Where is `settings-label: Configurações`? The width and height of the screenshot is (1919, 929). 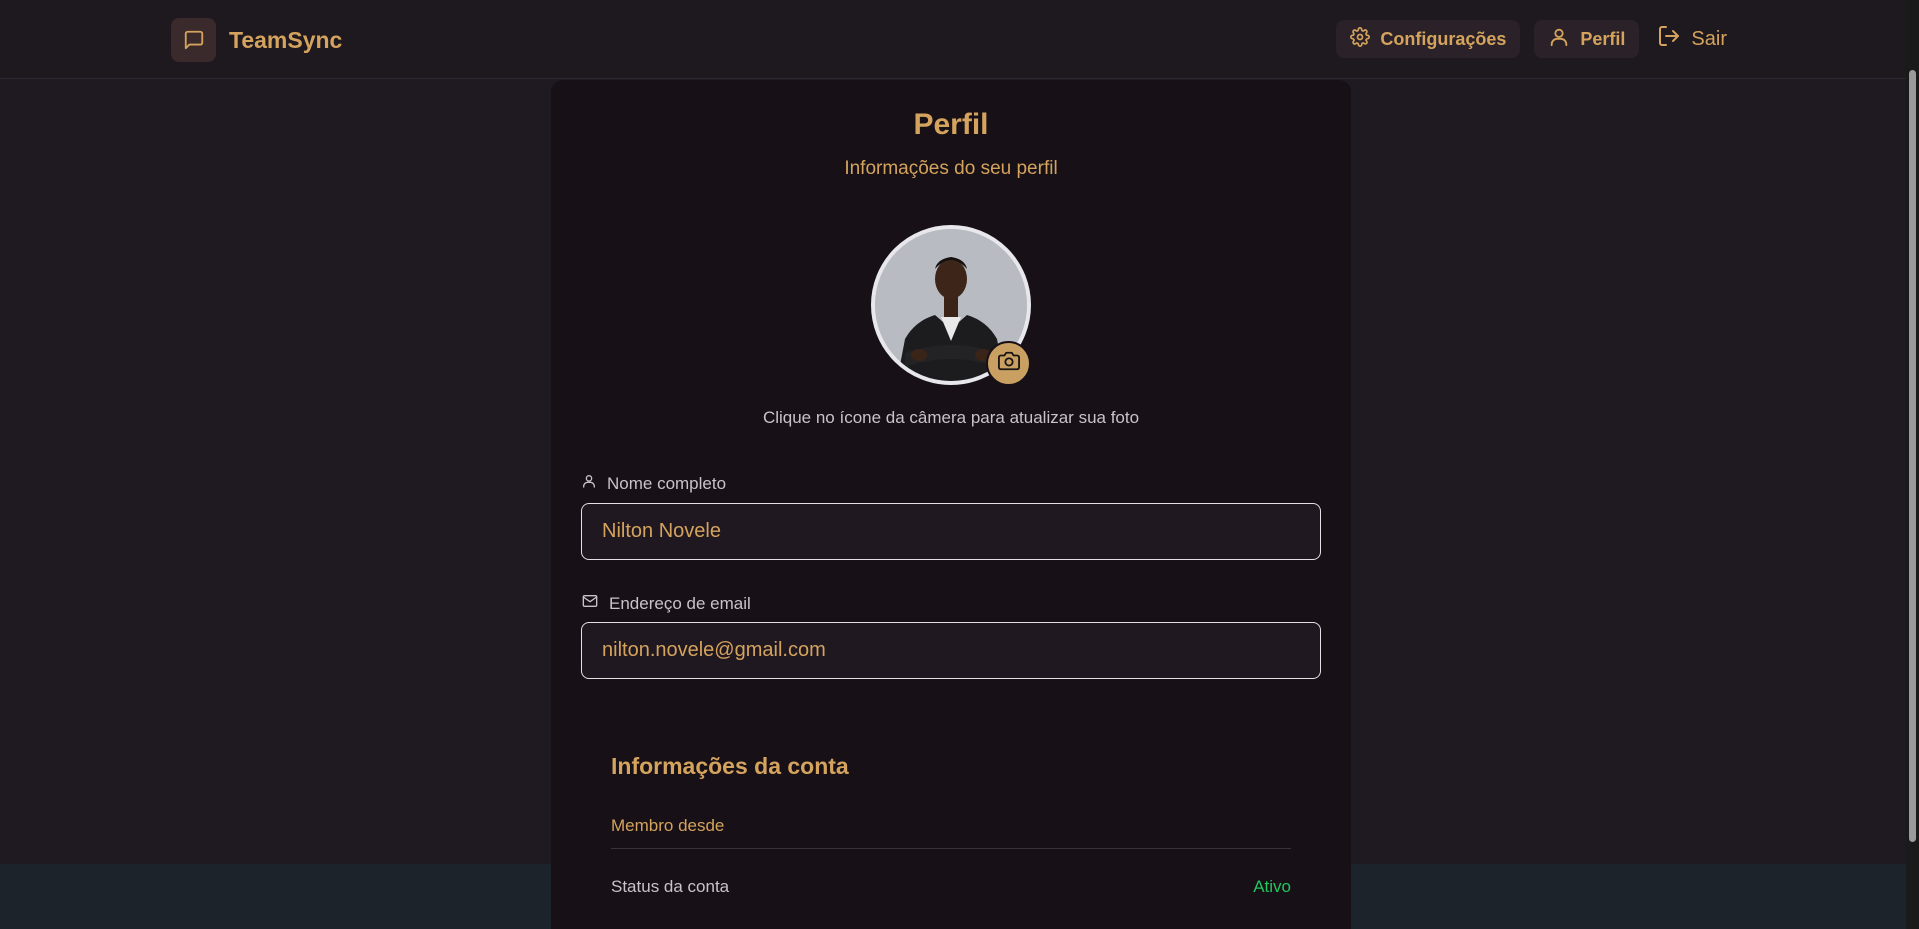 settings-label: Configurações is located at coordinates (1443, 38).